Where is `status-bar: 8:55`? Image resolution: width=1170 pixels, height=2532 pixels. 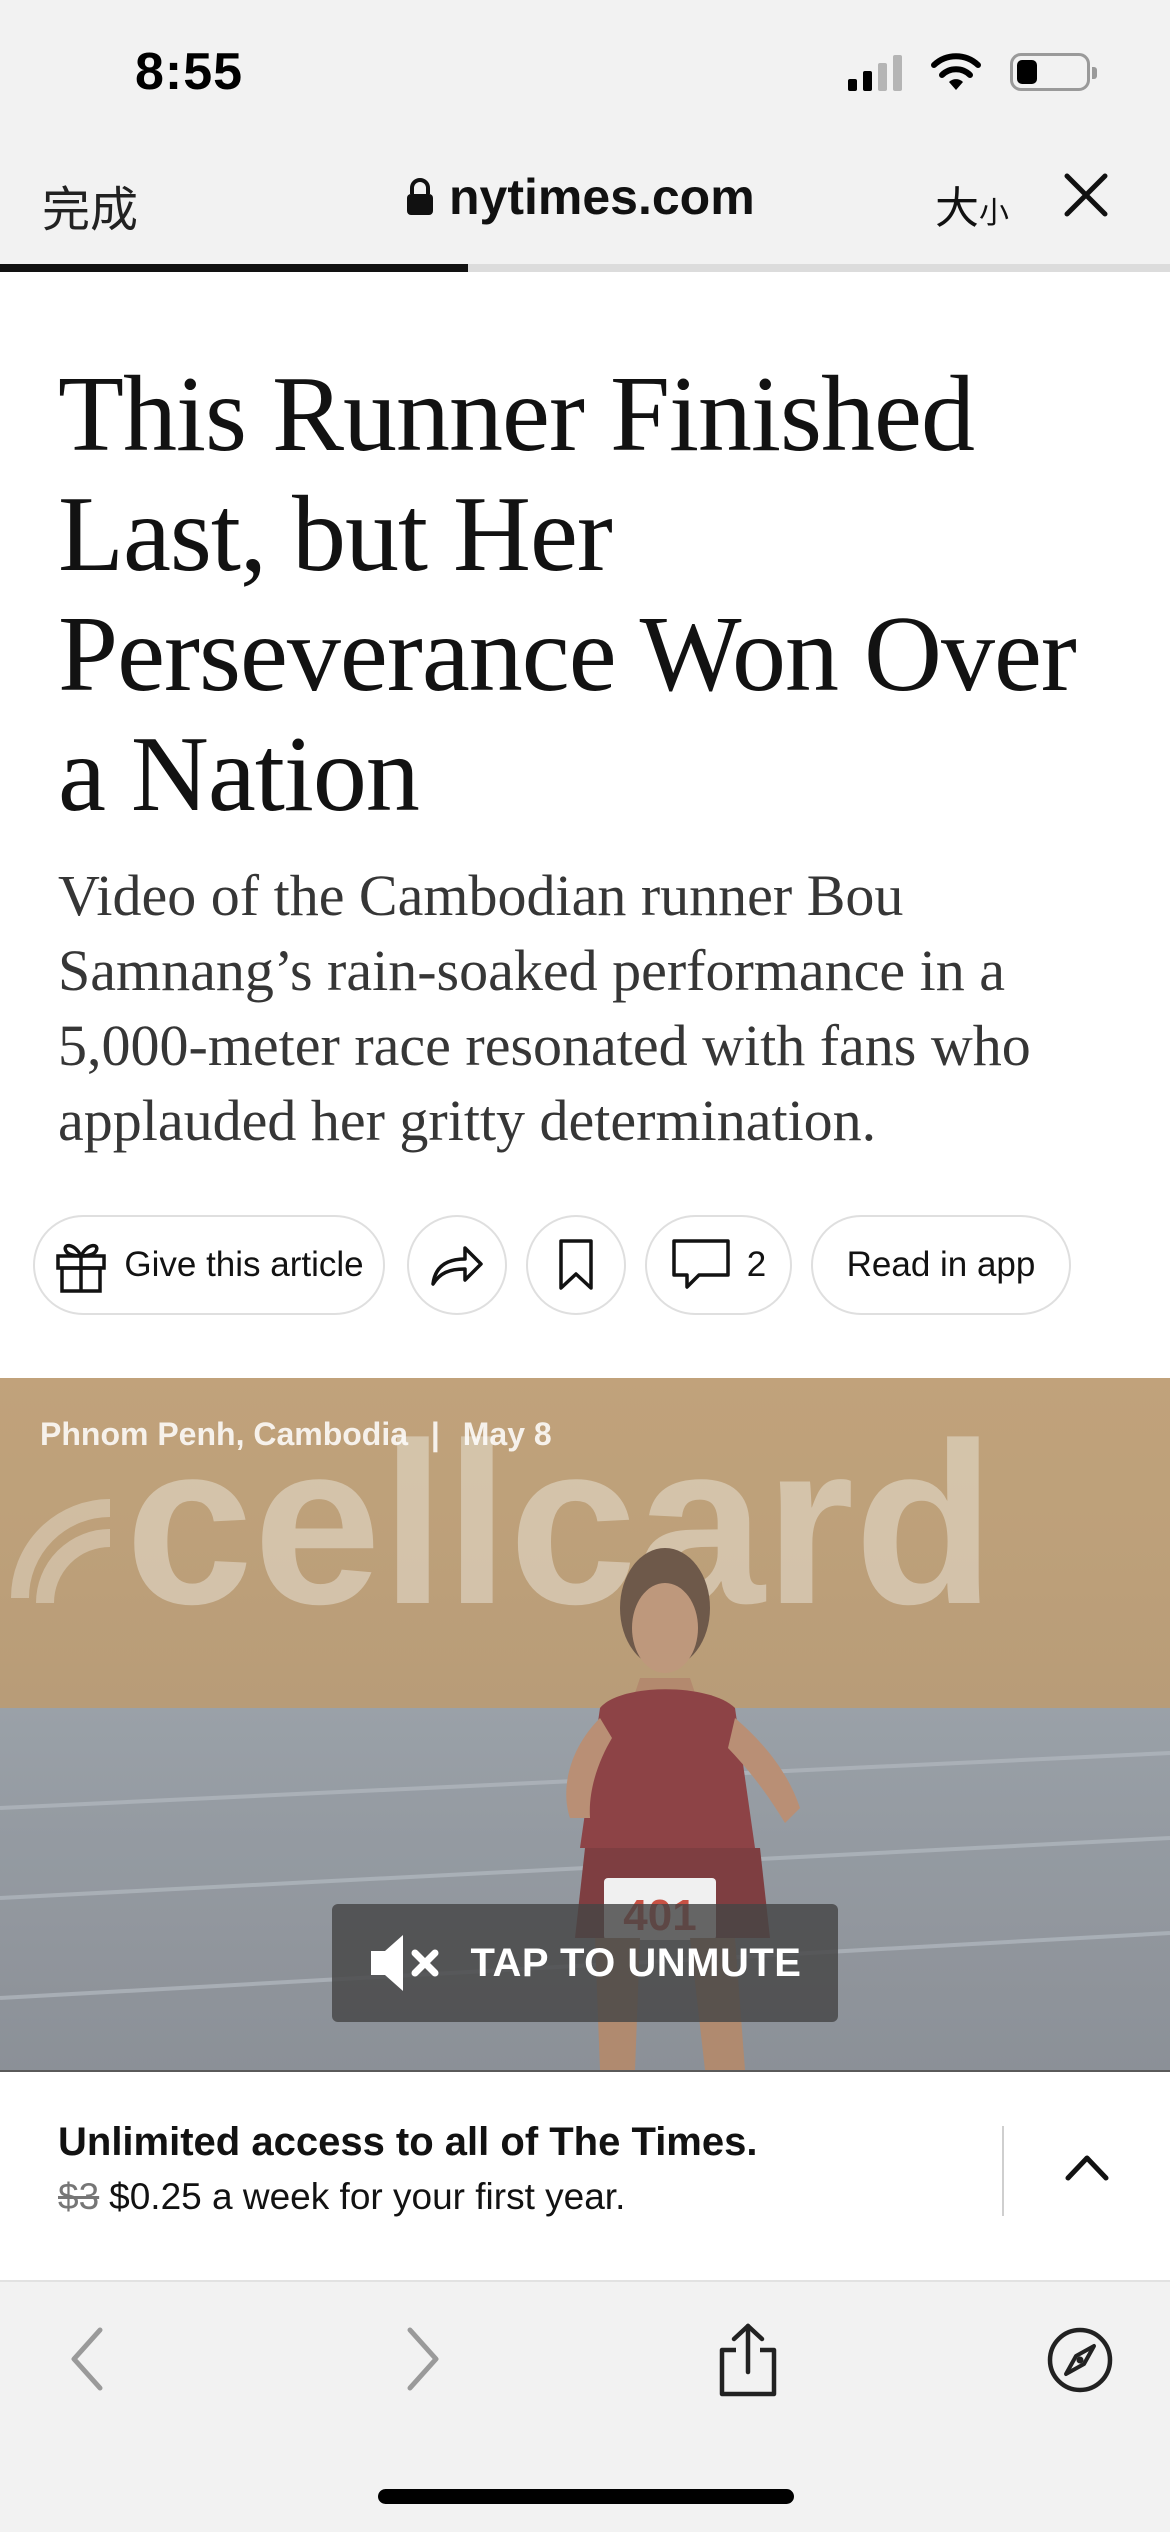 status-bar: 8:55 is located at coordinates (585, 75).